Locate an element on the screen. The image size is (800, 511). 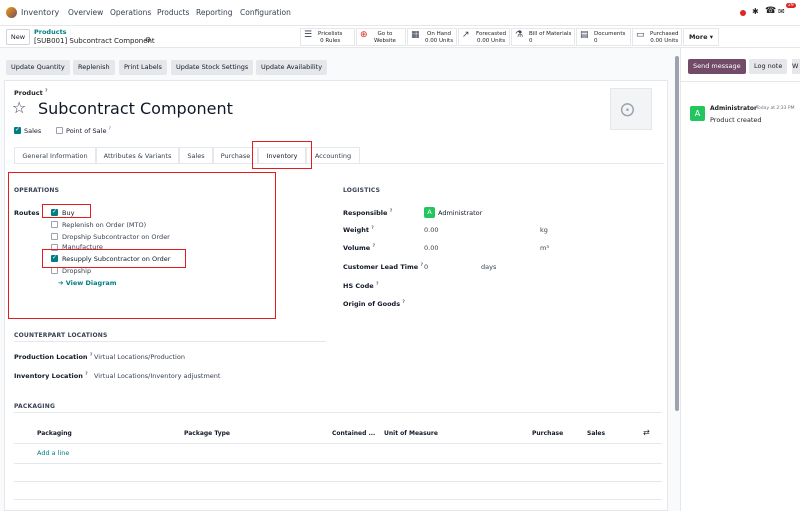
tab-general-information: General Information is located at coordinates (55, 155).